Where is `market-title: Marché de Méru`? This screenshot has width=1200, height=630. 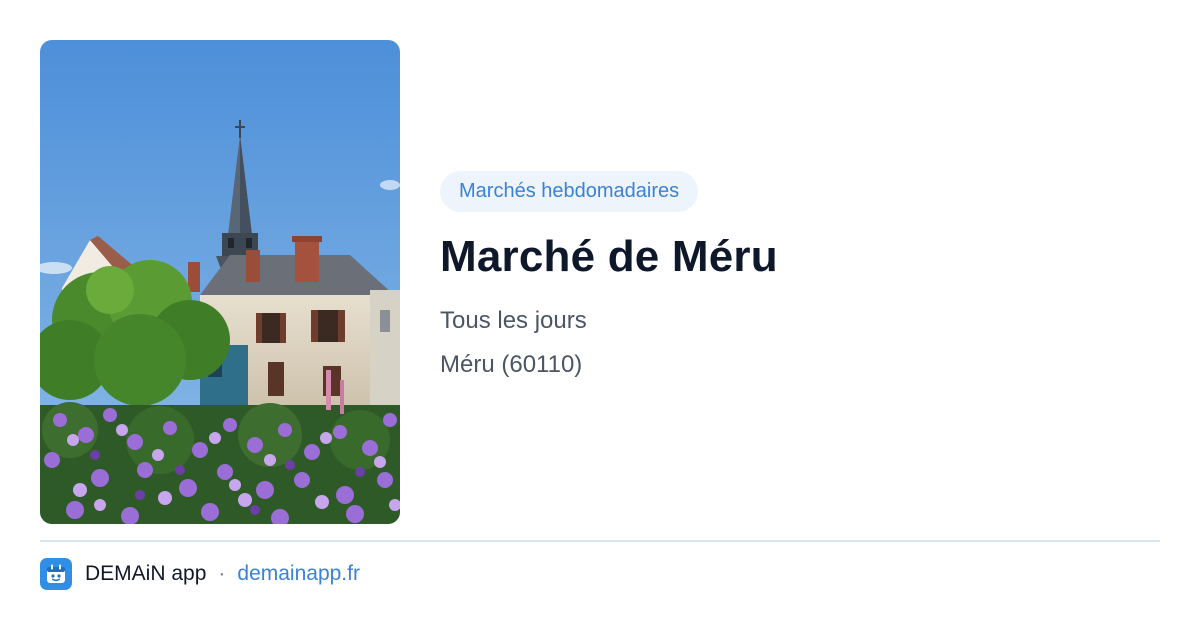 market-title: Marché de Méru is located at coordinates (609, 256).